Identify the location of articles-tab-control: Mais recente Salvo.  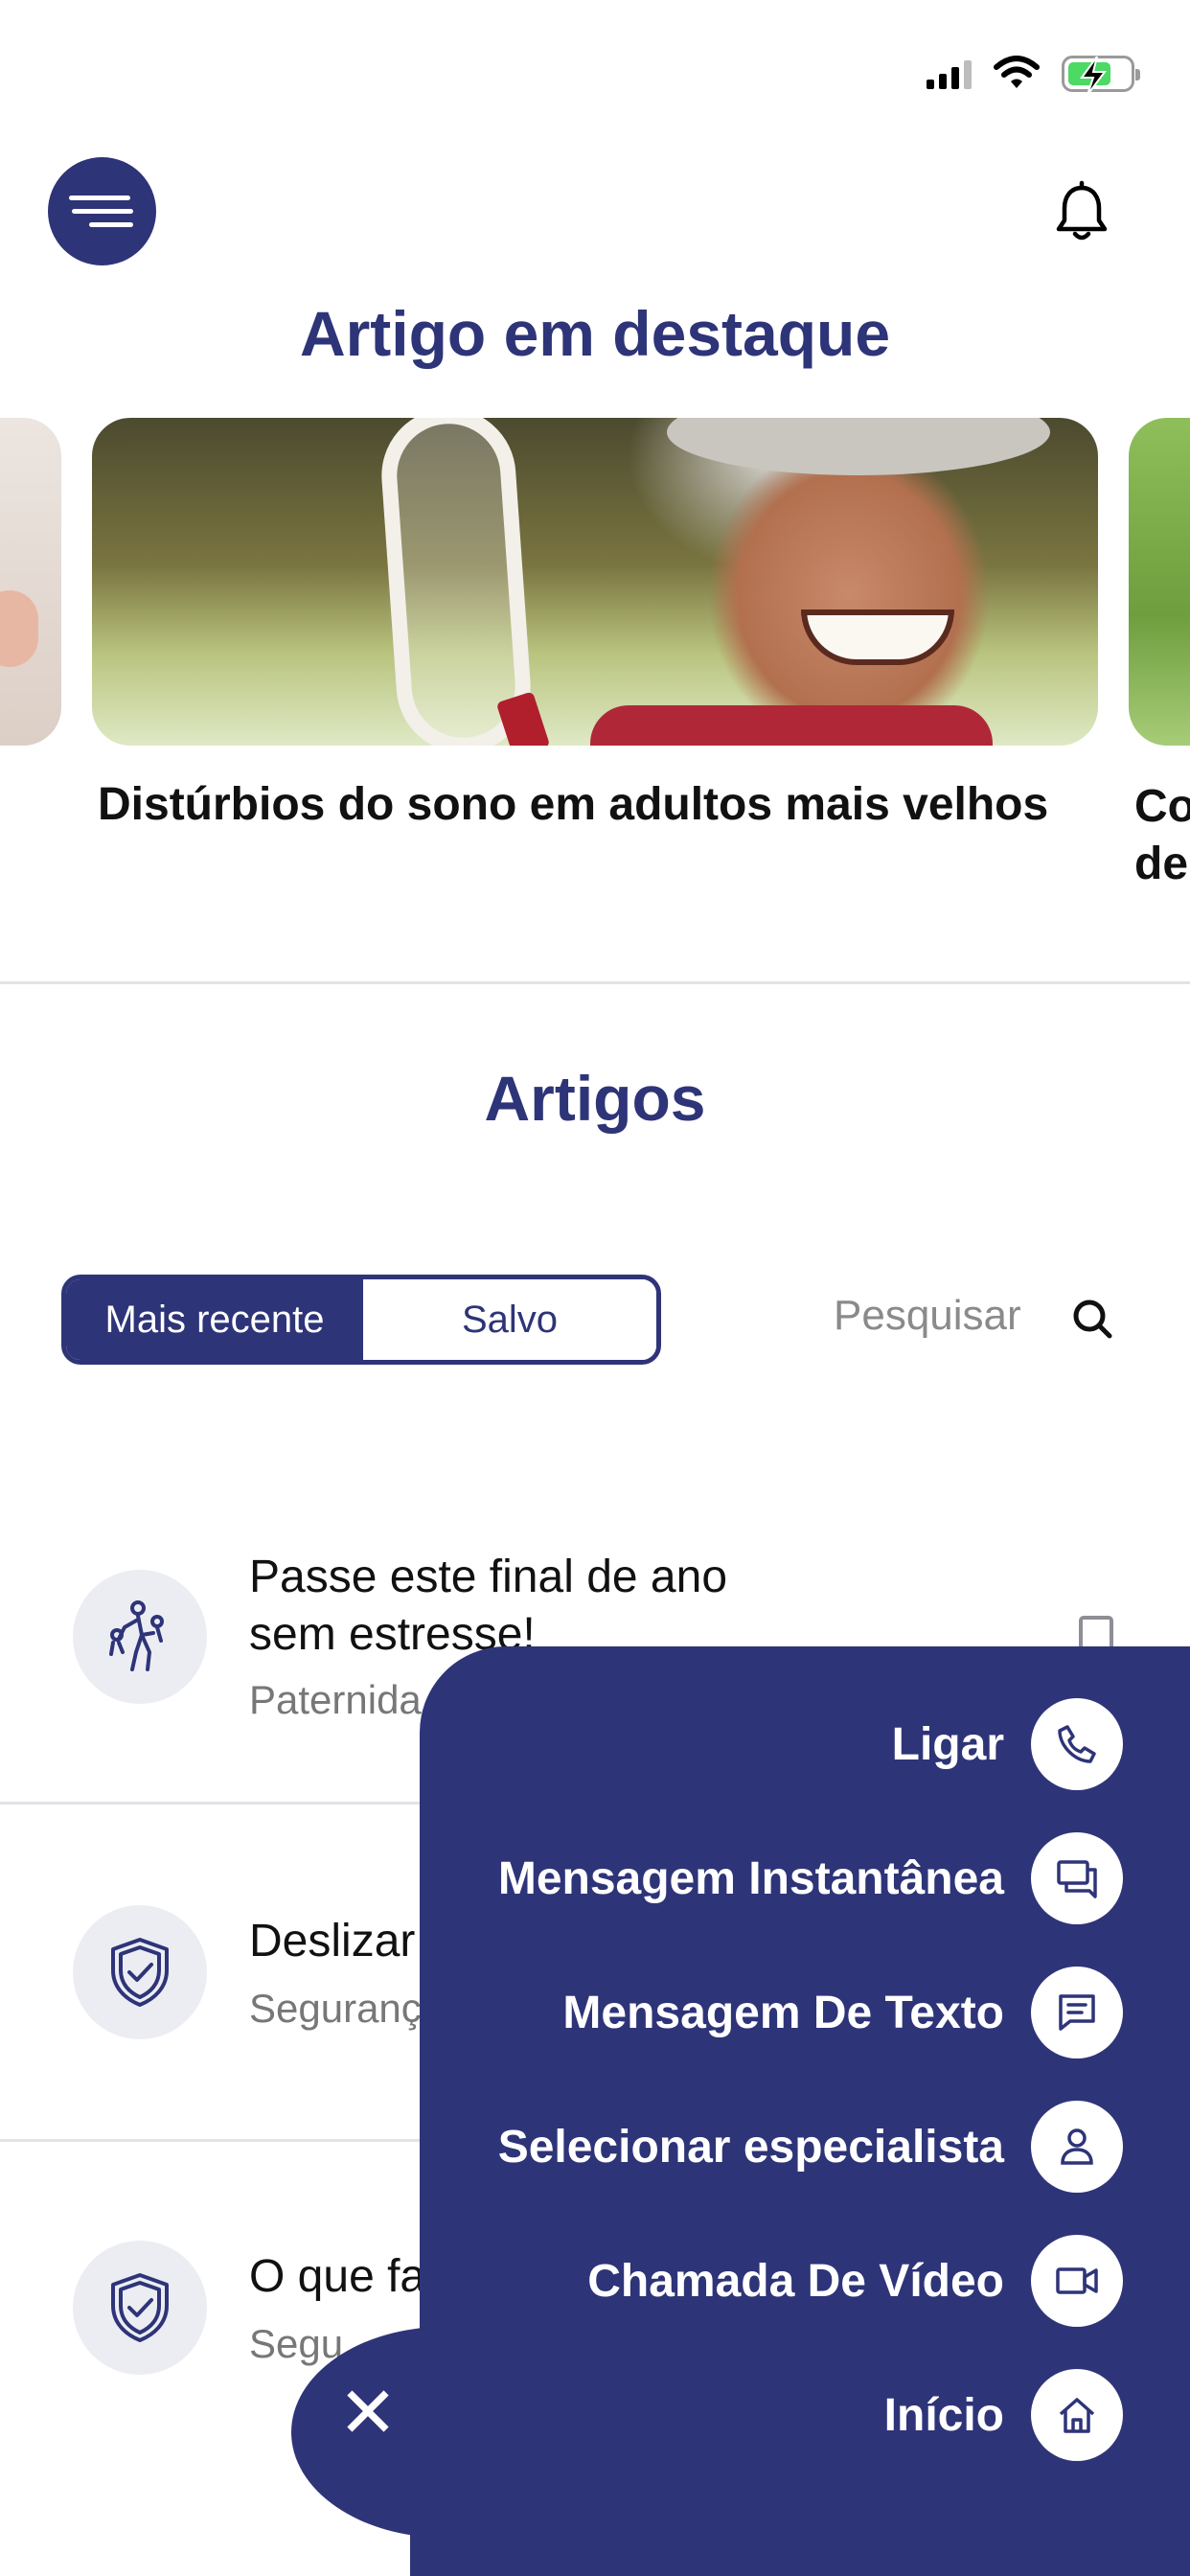
(361, 1320).